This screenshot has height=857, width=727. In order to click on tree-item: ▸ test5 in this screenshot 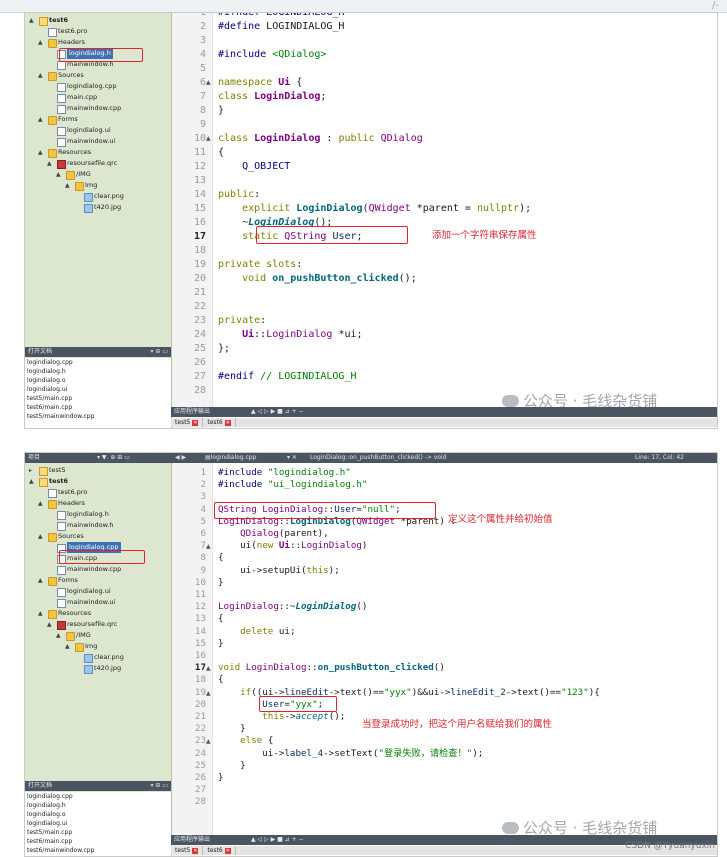, I will do `click(98, 470)`.